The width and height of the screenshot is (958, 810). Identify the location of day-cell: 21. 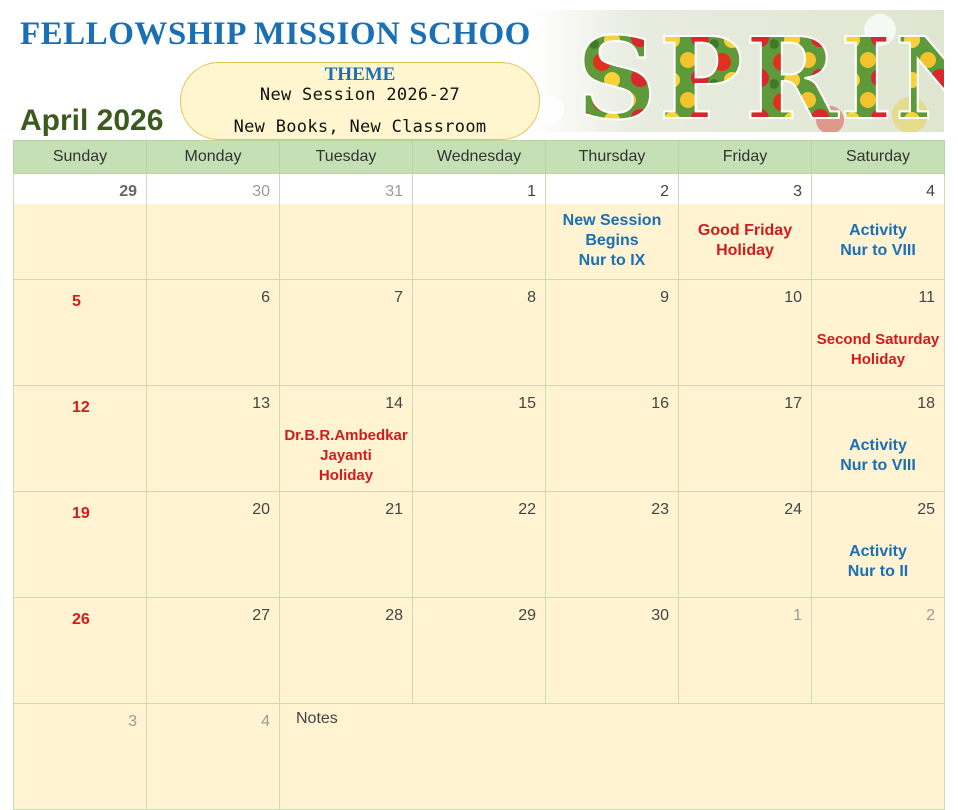
(346, 544).